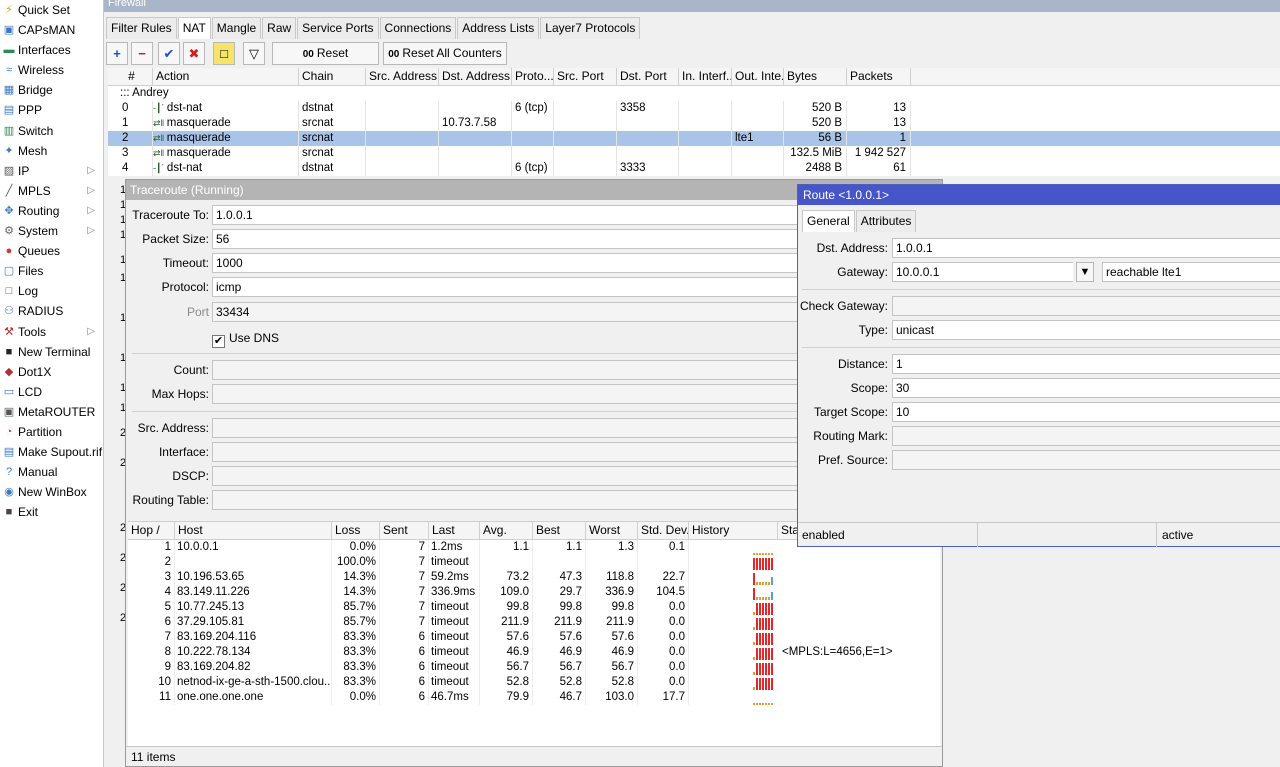  Describe the element at coordinates (117, 53) in the screenshot. I see `add-button: +` at that location.